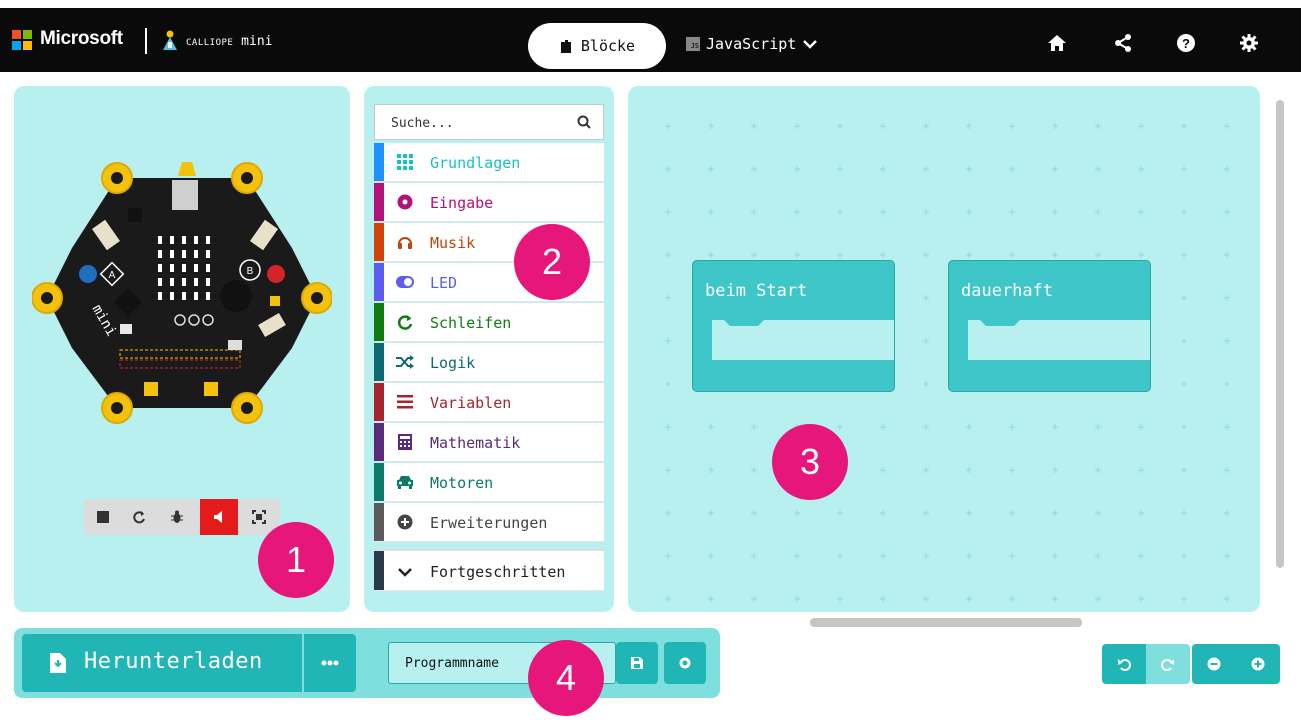 The height and width of the screenshot is (720, 1301). What do you see at coordinates (803, 340) in the screenshot?
I see `block-on-start-slot` at bounding box center [803, 340].